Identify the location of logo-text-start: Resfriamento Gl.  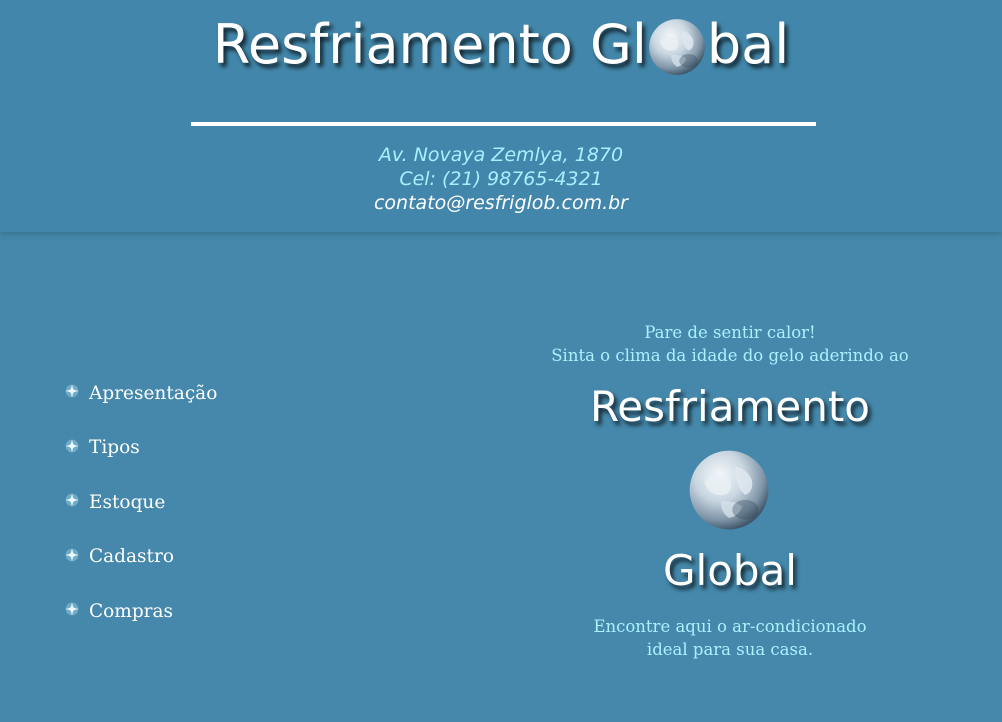
(429, 44).